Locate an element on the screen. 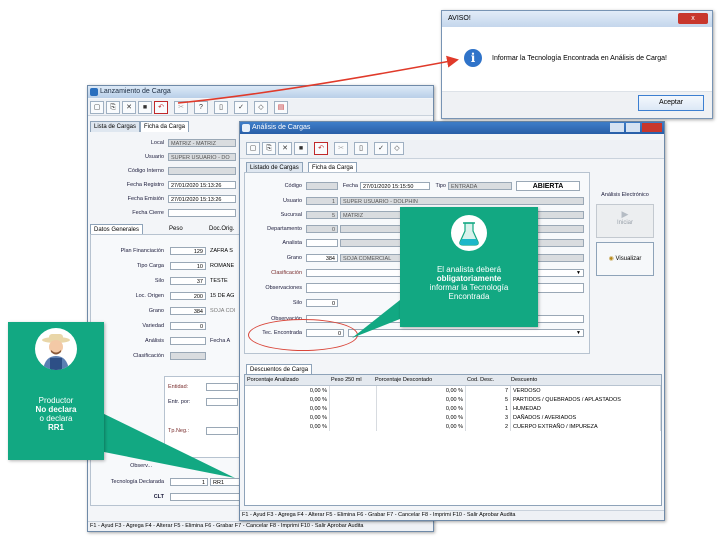  code-analista is located at coordinates (322, 243).